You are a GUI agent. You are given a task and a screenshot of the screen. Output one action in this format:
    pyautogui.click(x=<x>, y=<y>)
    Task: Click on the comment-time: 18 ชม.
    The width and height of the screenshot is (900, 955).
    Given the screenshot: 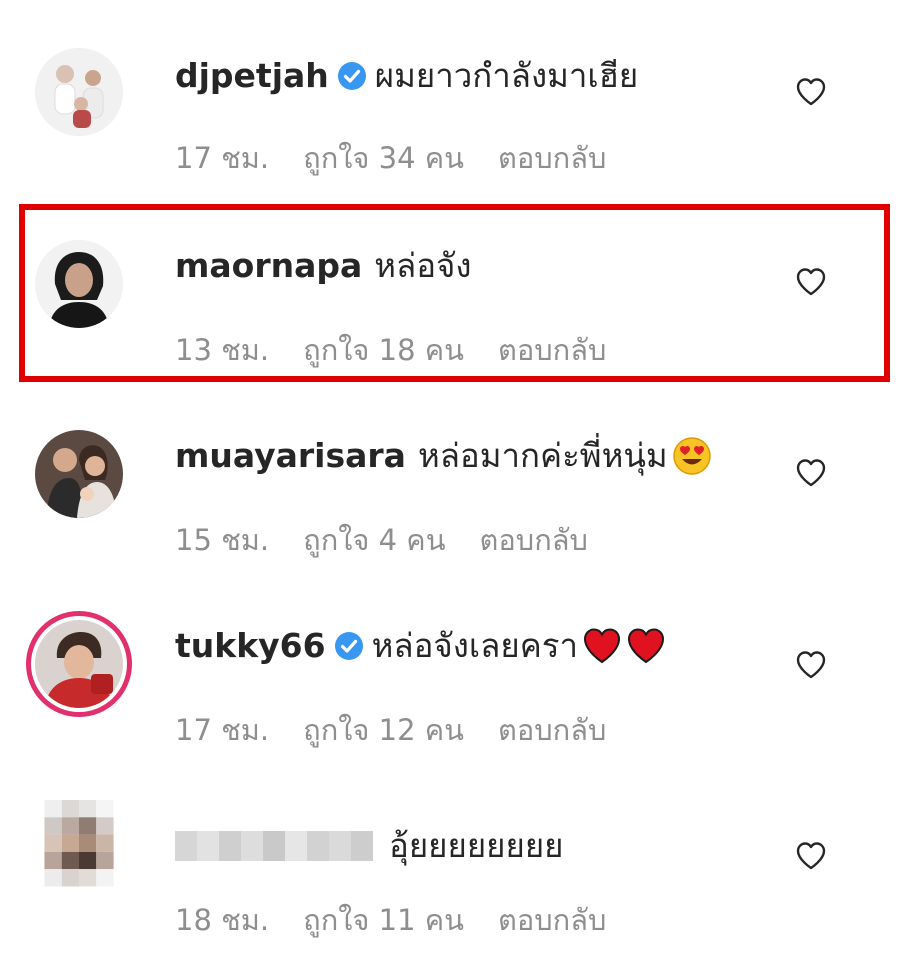 What is the action you would take?
    pyautogui.click(x=222, y=920)
    